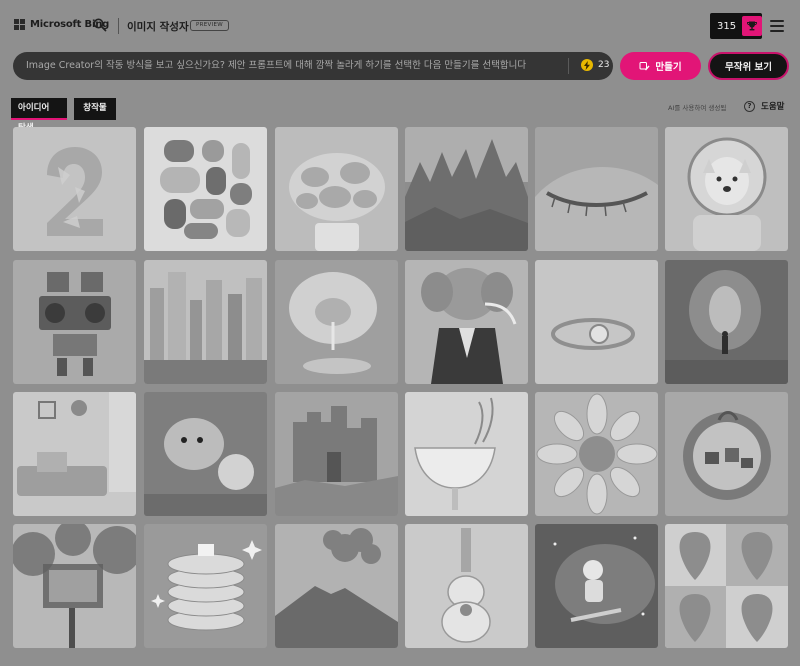 This screenshot has width=800, height=666. What do you see at coordinates (568, 66) in the screenshot?
I see `prompt-divider` at bounding box center [568, 66].